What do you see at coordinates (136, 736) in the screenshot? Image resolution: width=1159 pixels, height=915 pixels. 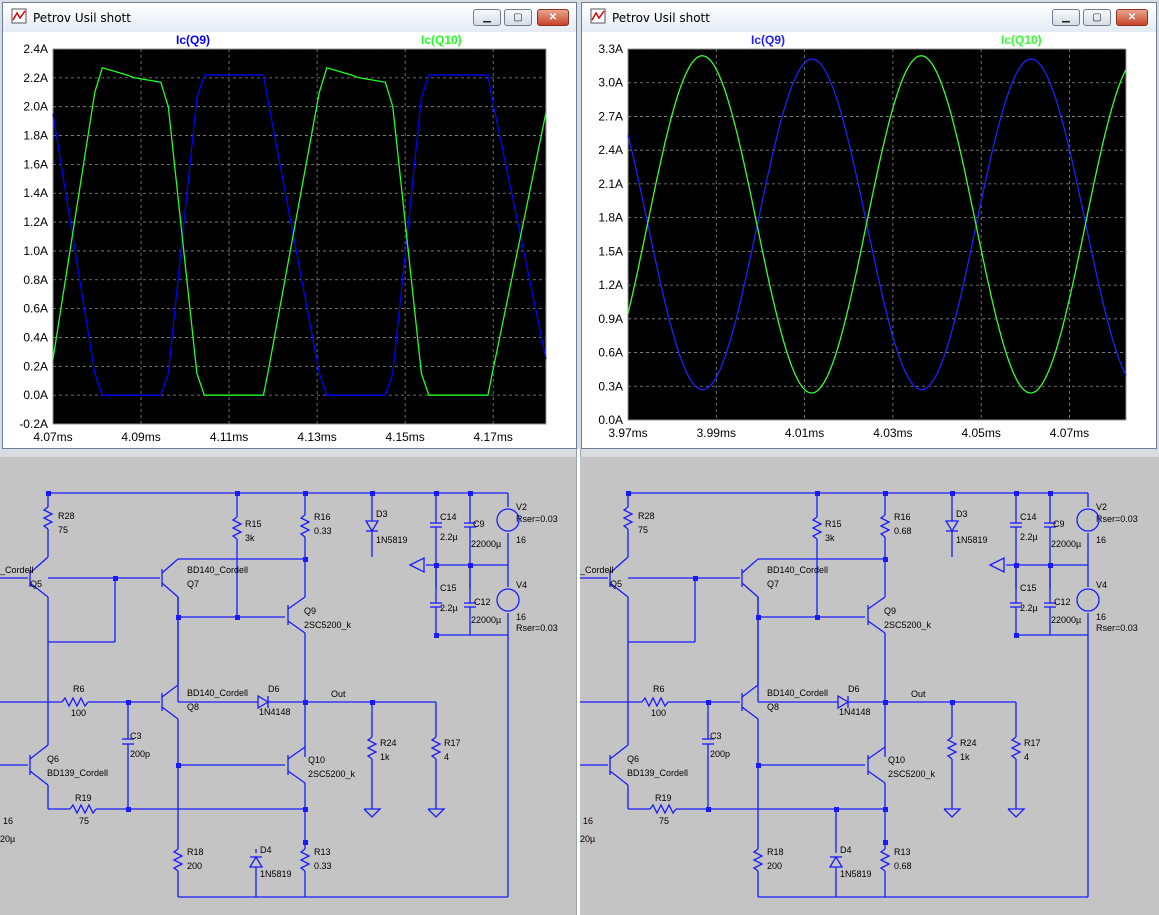 I see `label-c3: C3` at bounding box center [136, 736].